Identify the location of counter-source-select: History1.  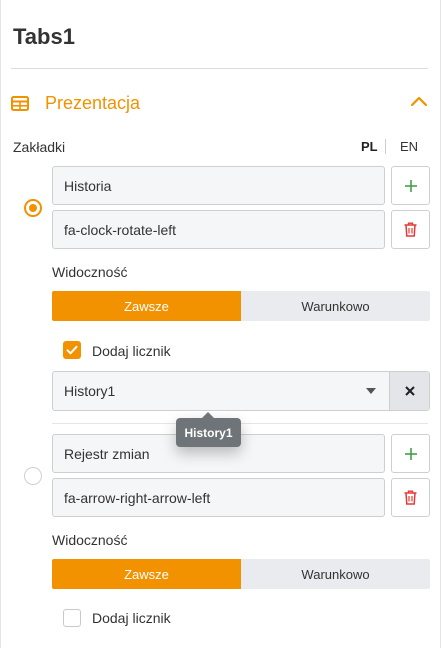
(241, 391).